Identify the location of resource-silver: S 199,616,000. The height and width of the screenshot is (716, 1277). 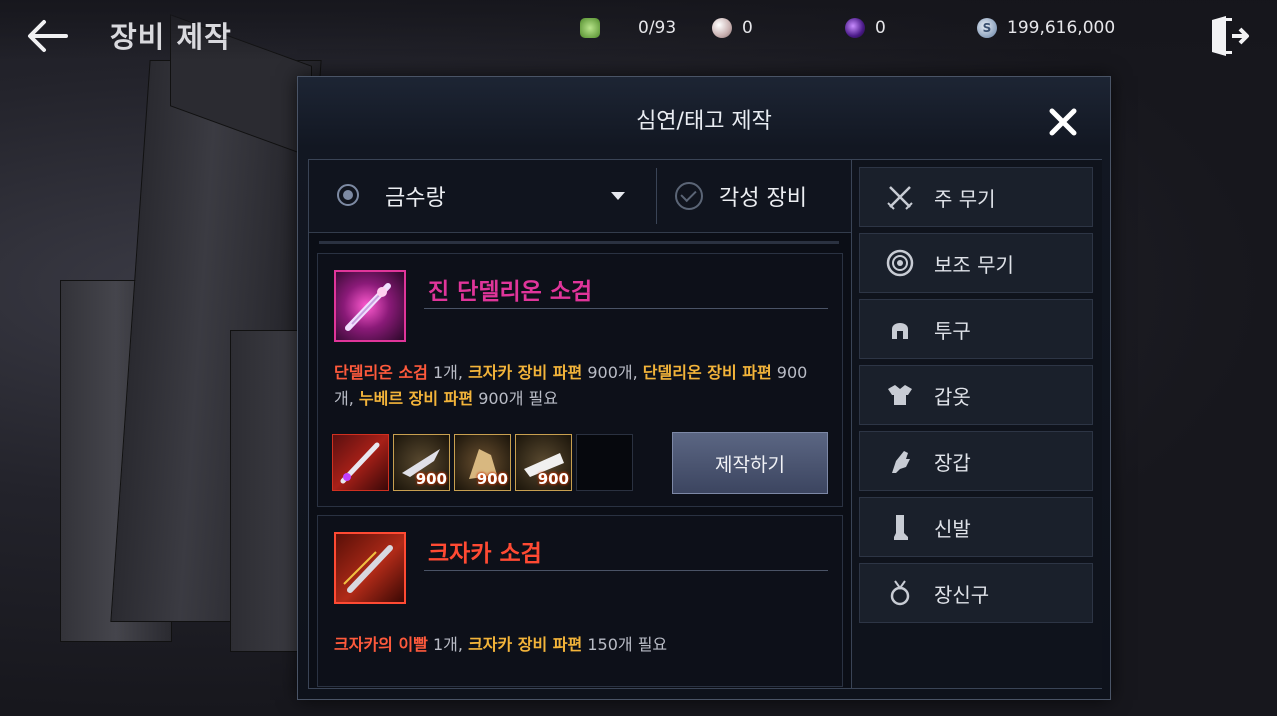
(1046, 28).